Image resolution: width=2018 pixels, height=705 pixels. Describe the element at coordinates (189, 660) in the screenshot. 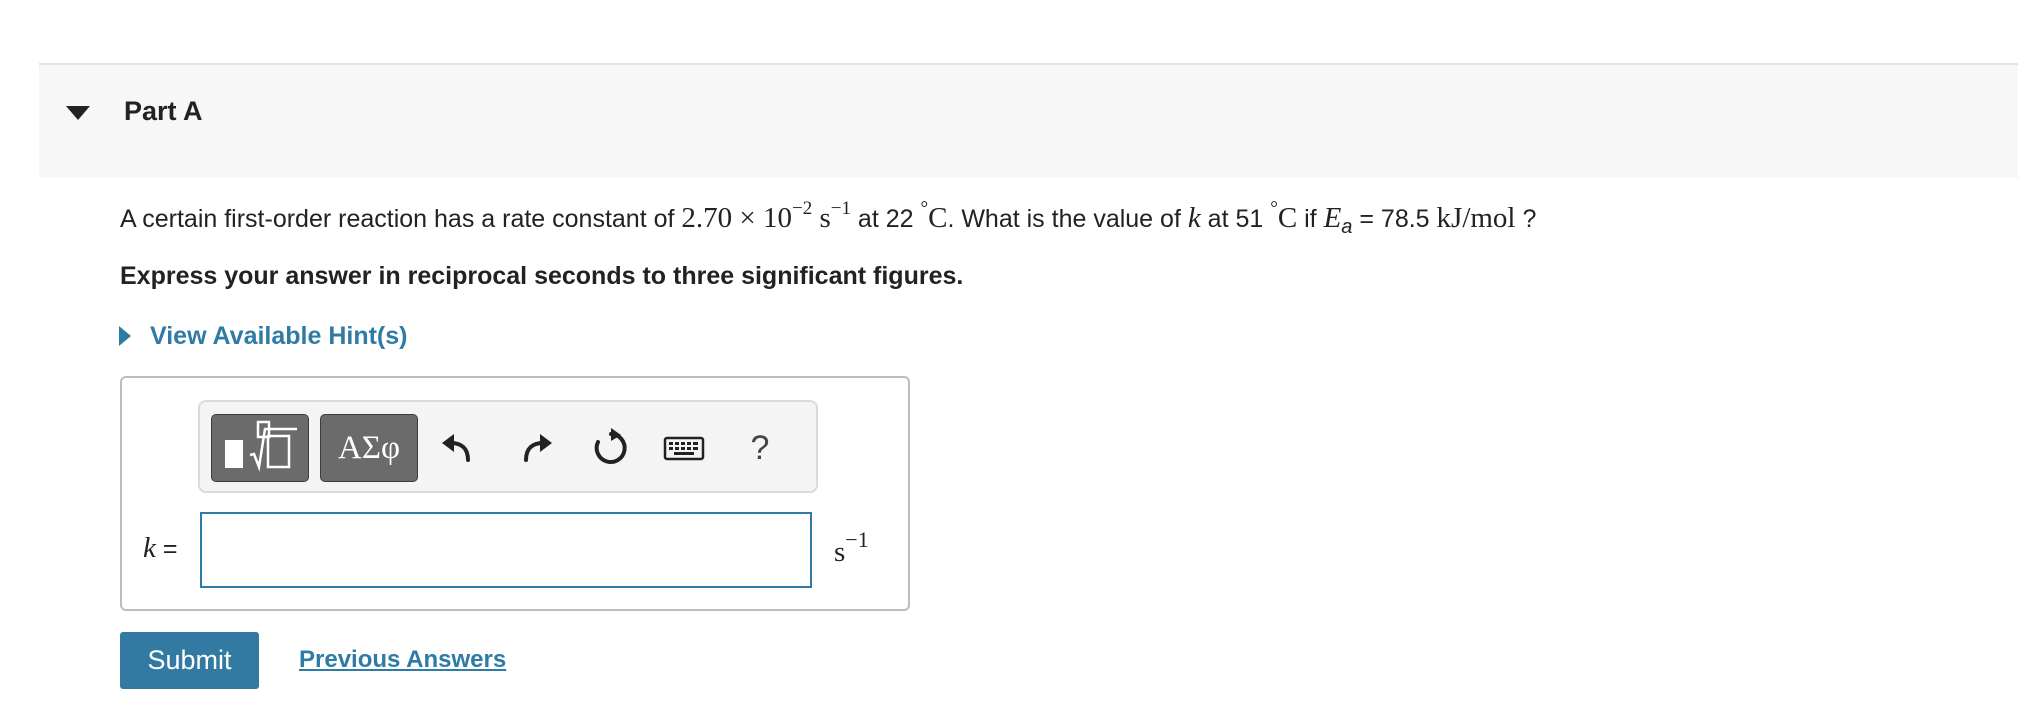

I see `submit-button: Submit` at that location.